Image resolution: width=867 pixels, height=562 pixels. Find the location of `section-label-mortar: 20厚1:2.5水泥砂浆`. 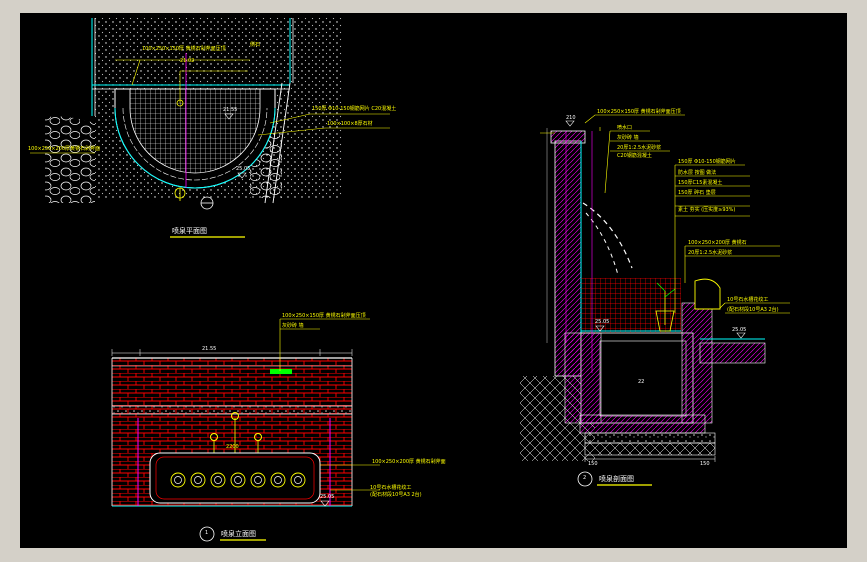

section-label-mortar: 20厚1:2.5水泥砂浆 is located at coordinates (639, 148).